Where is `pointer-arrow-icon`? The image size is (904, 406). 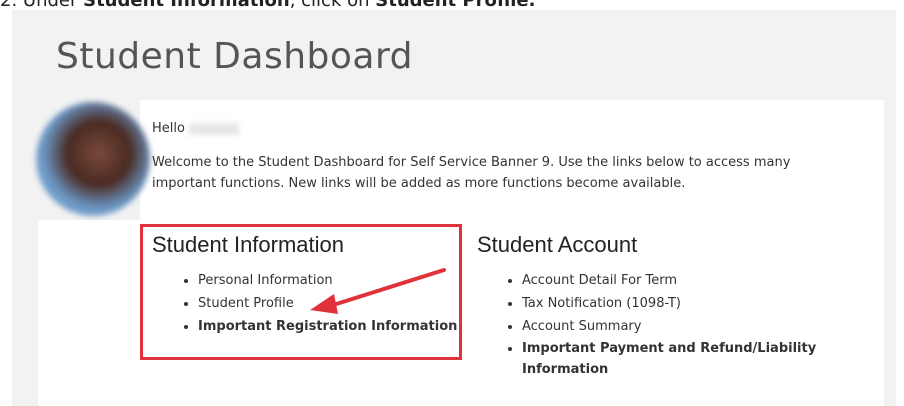 pointer-arrow-icon is located at coordinates (378, 291).